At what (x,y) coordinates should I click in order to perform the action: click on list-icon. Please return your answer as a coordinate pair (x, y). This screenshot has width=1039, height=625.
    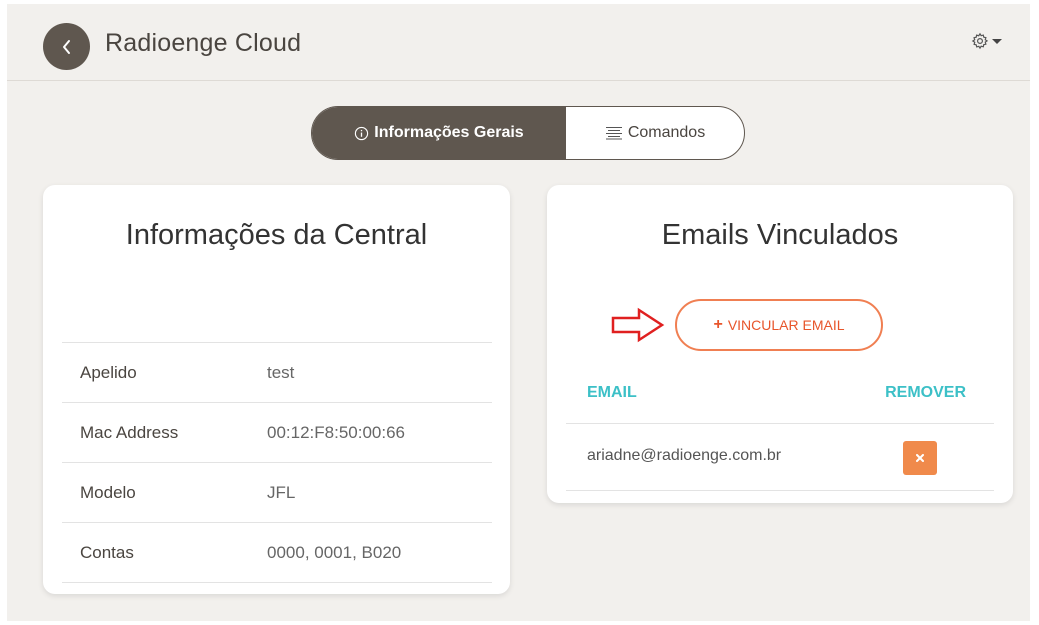
    Looking at the image, I should click on (613, 133).